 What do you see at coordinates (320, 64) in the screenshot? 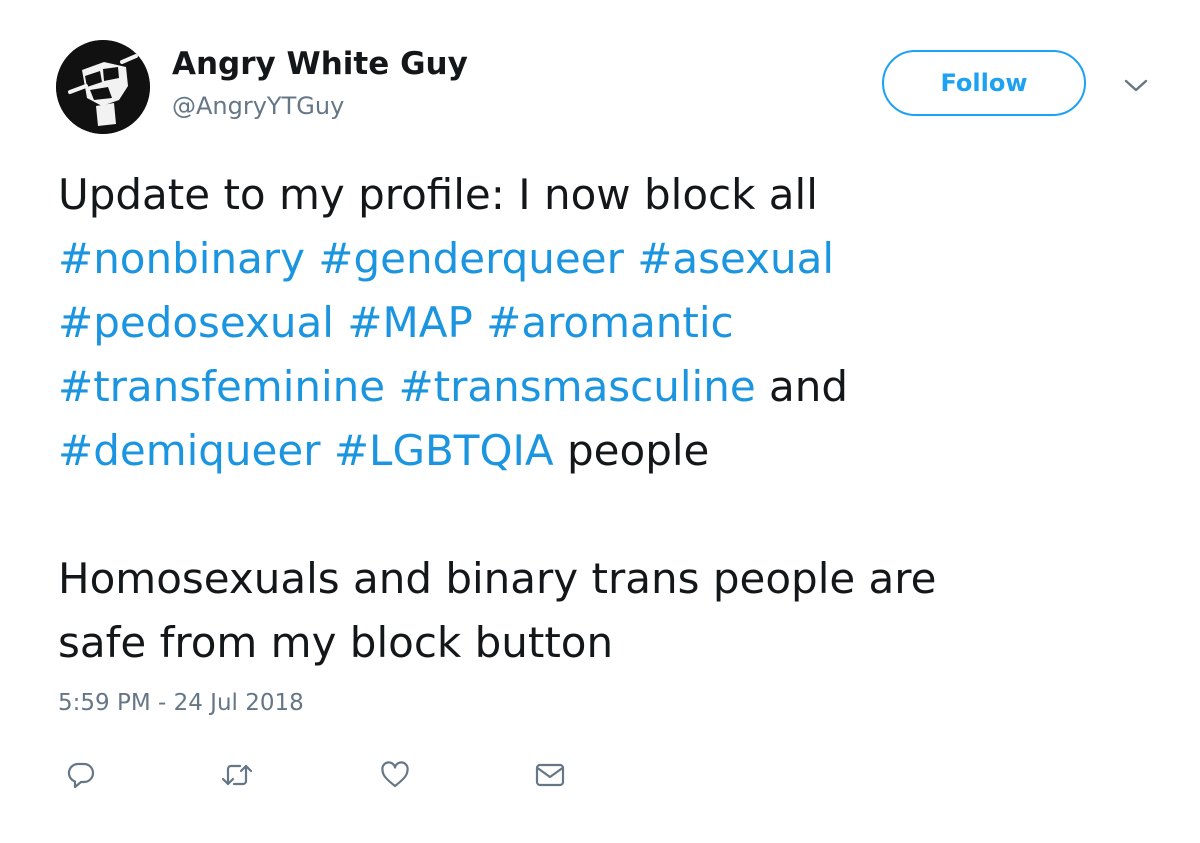
I see `author-display-name: Angry White Guy` at bounding box center [320, 64].